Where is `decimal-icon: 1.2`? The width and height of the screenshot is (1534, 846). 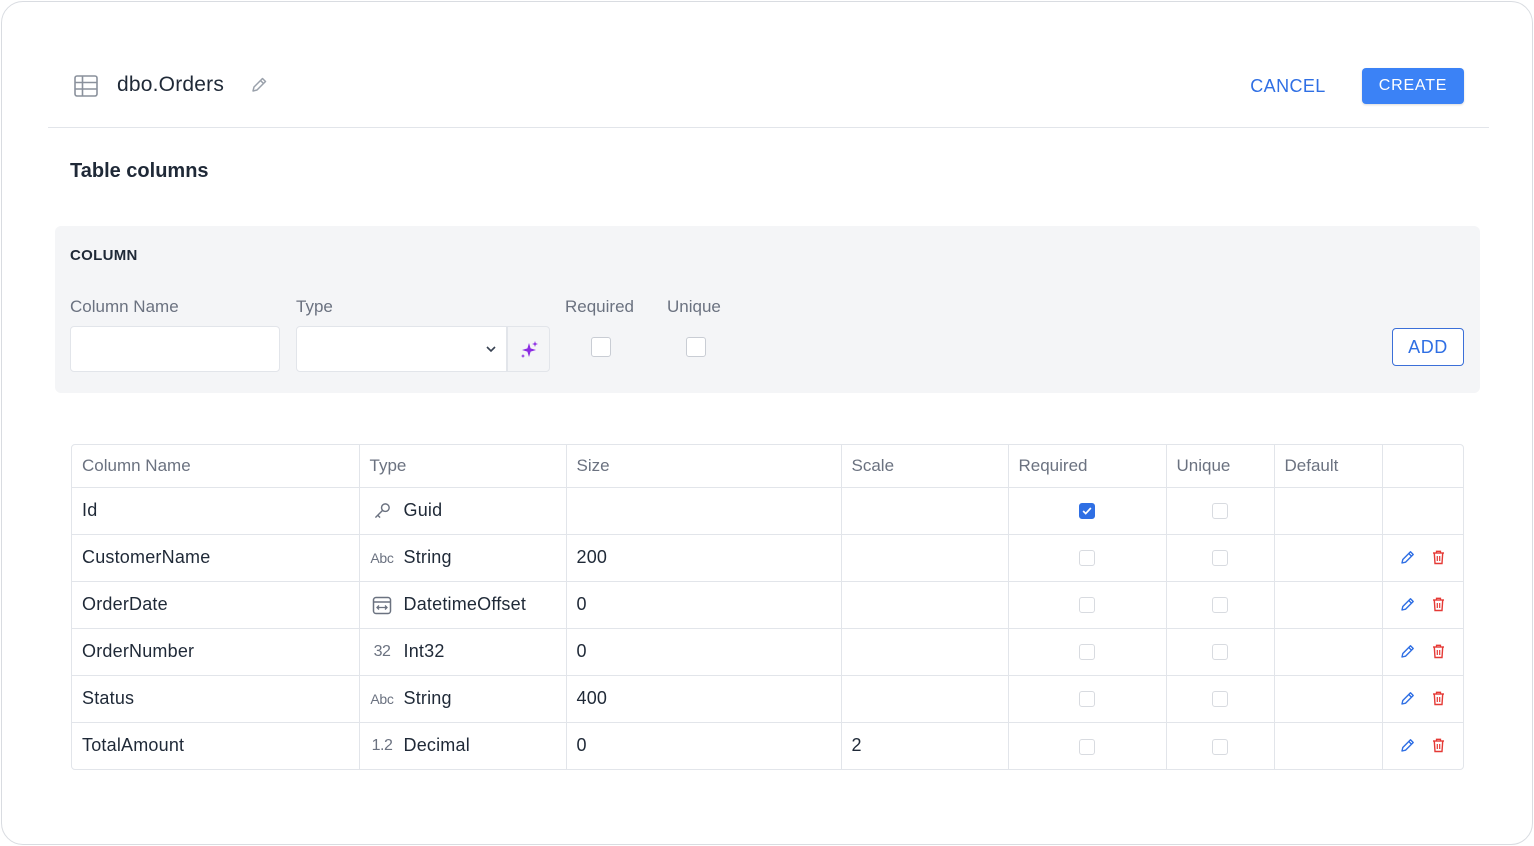
decimal-icon: 1.2 is located at coordinates (382, 745).